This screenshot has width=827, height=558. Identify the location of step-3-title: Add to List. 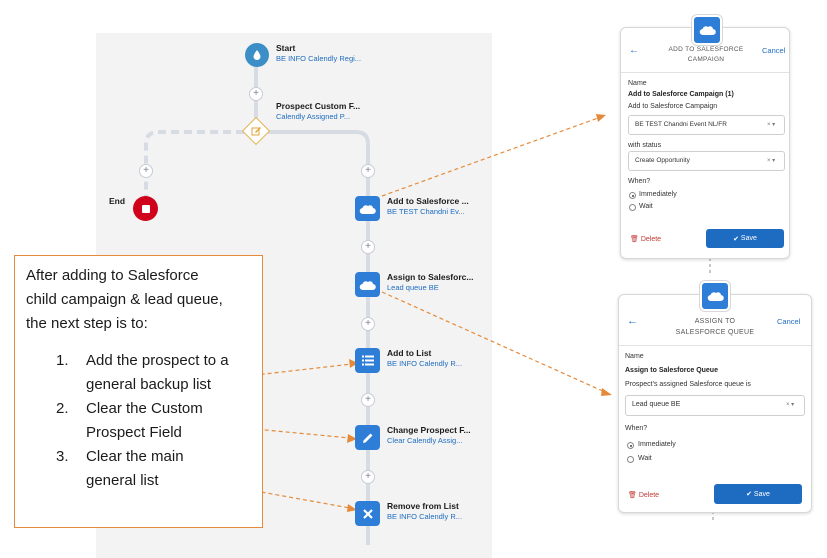
(409, 353).